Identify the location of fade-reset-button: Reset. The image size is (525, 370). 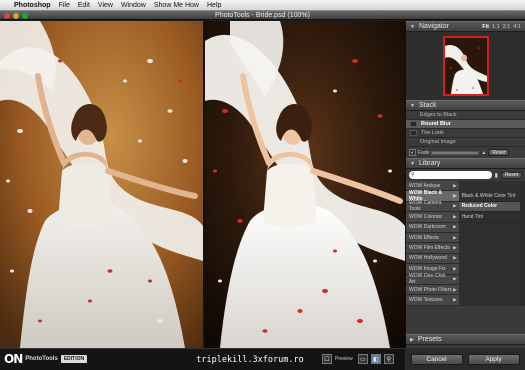
(499, 152).